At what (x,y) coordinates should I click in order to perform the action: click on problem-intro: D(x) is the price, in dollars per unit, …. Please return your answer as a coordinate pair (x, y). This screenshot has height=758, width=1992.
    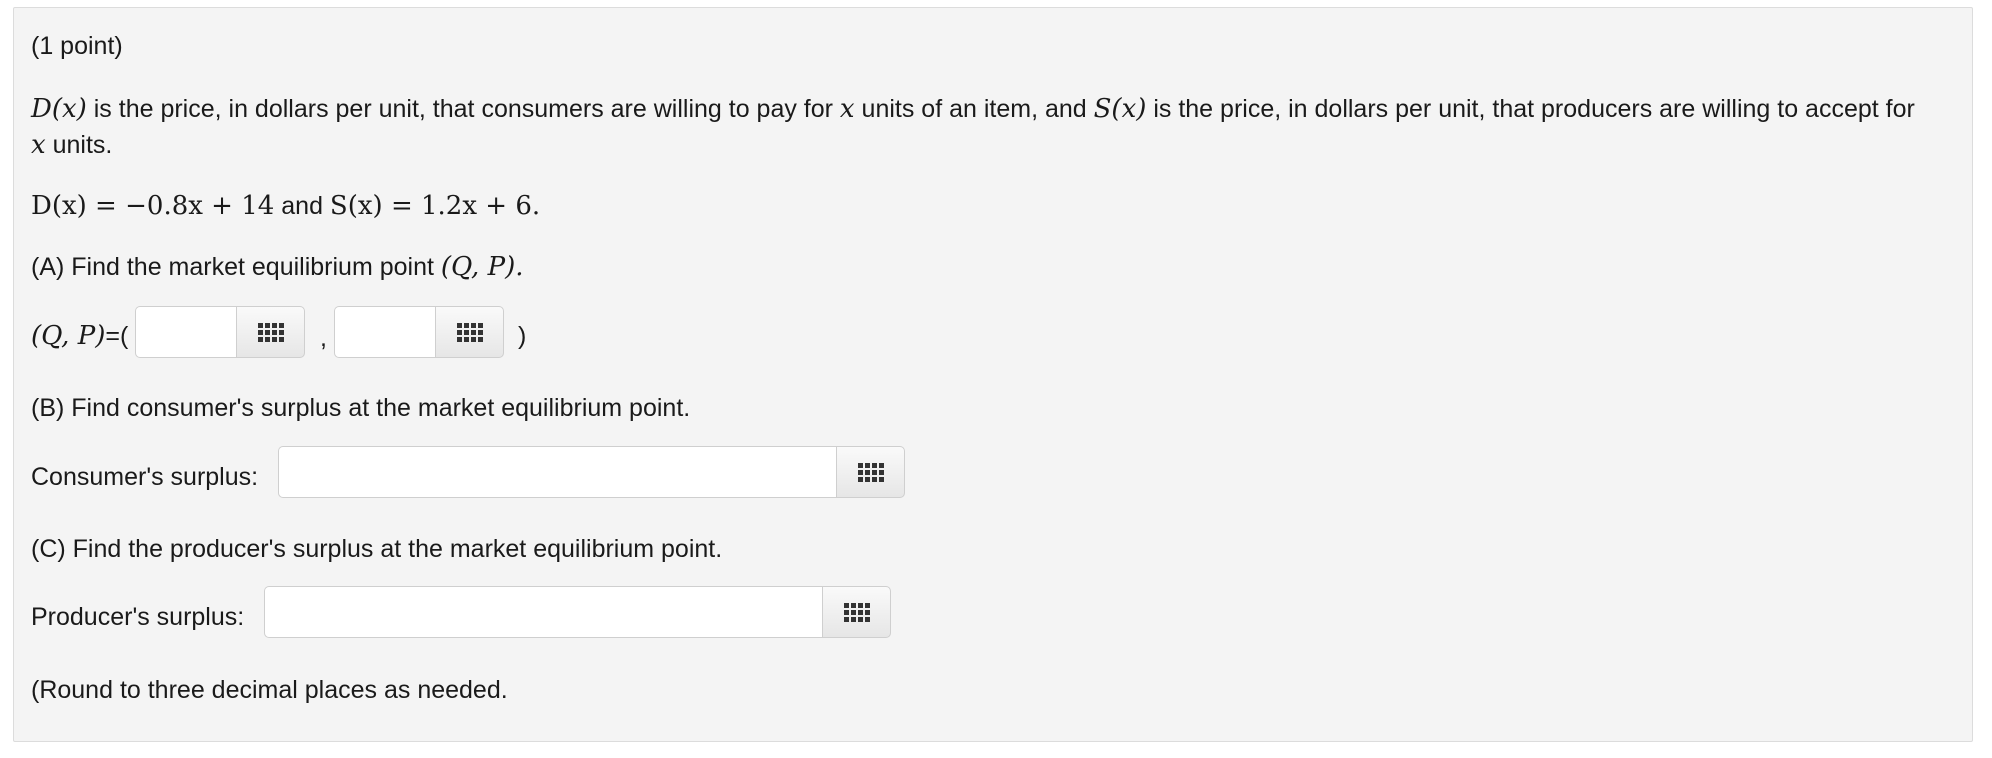
    Looking at the image, I should click on (998, 127).